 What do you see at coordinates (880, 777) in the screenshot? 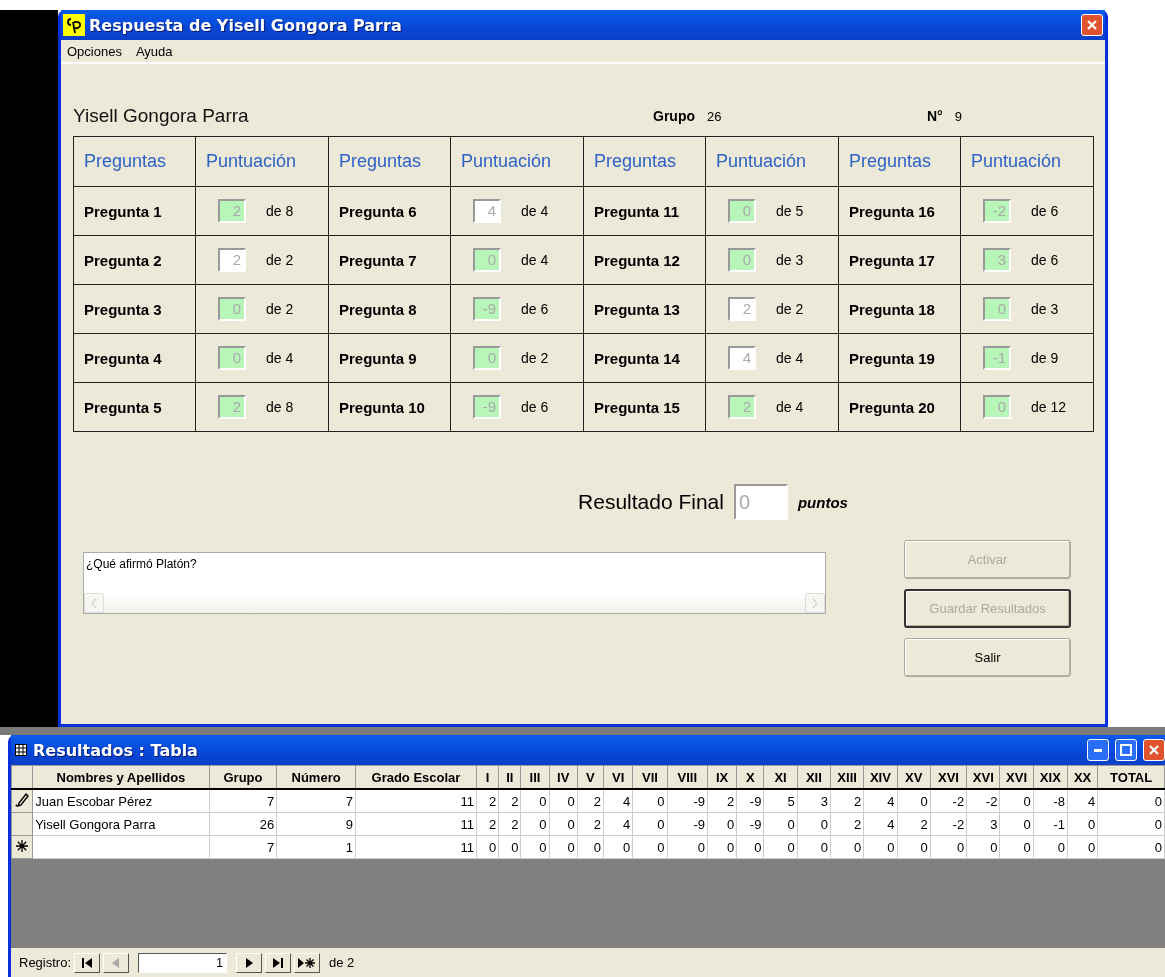
I see `column-header: XIV` at bounding box center [880, 777].